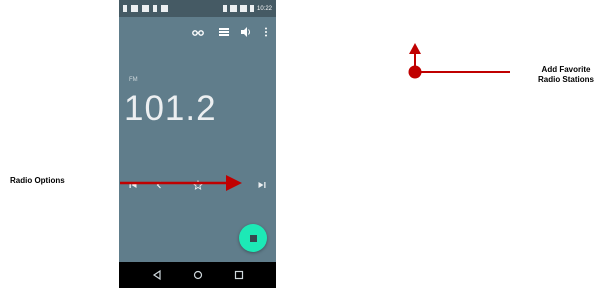 This screenshot has height=288, width=616. Describe the element at coordinates (170, 108) in the screenshot. I see `frequency-display: 101.2` at that location.